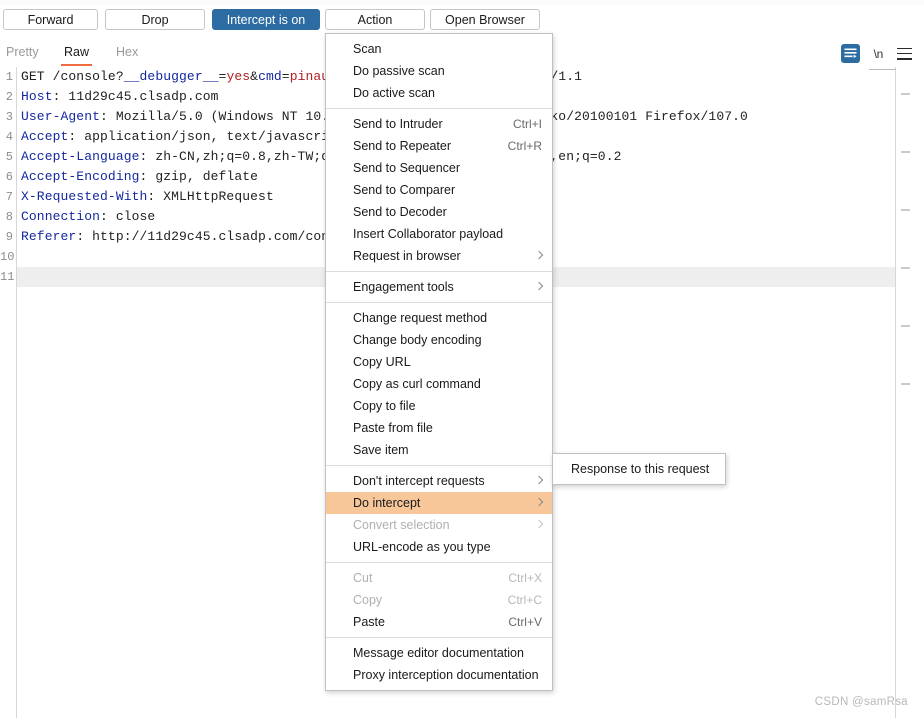 The height and width of the screenshot is (718, 924). Describe the element at coordinates (439, 450) in the screenshot. I see `menu-item-save-item: Save item` at that location.